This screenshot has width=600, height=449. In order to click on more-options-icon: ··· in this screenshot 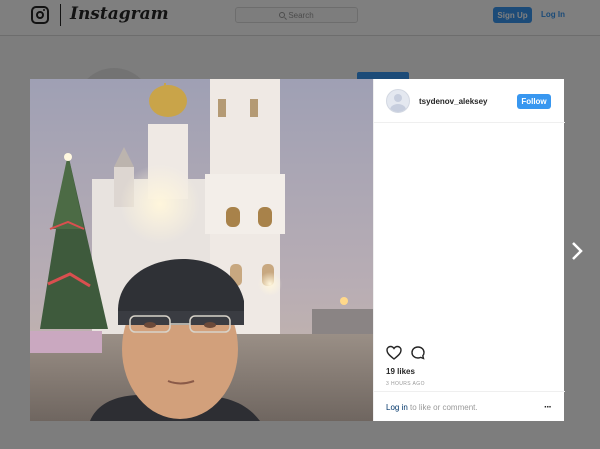, I will do `click(548, 407)`.